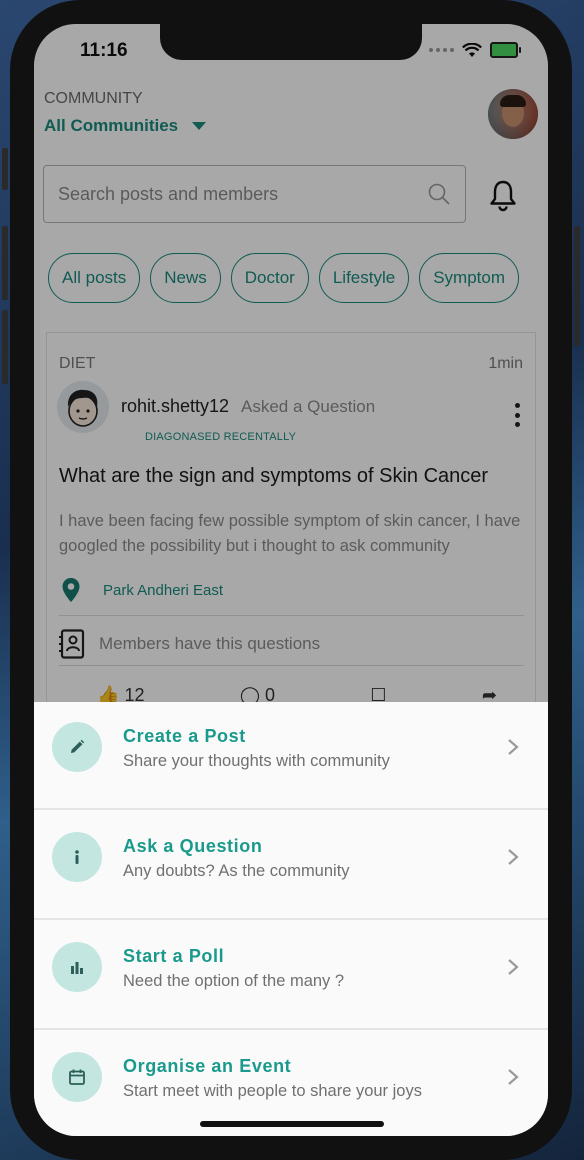 The height and width of the screenshot is (1160, 584). I want to click on sheet-item-subtitle: Any doubts? As the community, so click(236, 871).